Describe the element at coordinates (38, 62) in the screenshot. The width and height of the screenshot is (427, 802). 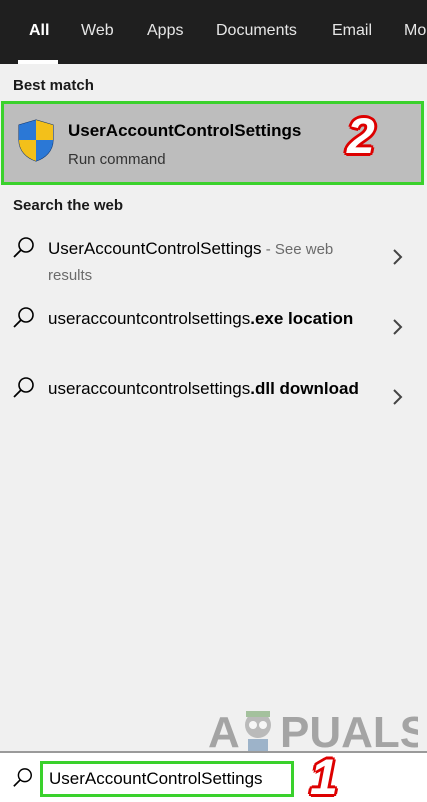
I see `active-tab-indicator` at that location.